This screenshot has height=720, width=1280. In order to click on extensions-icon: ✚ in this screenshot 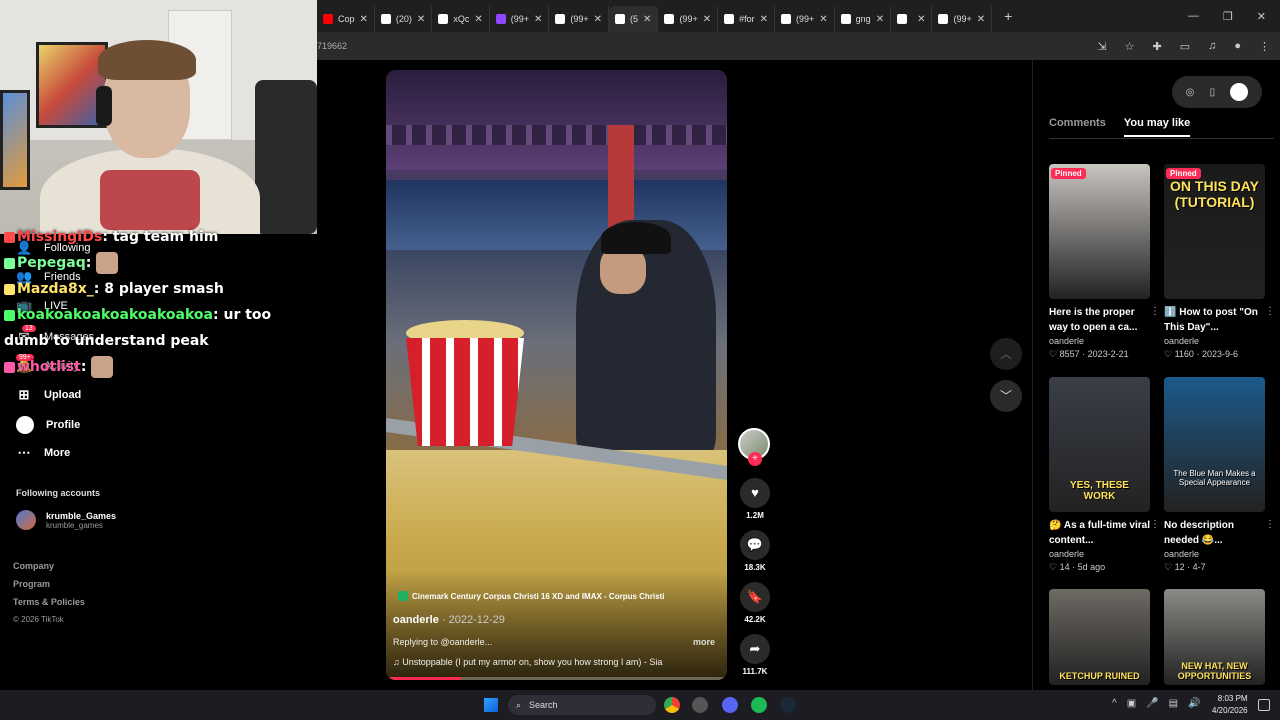, I will do `click(1156, 46)`.